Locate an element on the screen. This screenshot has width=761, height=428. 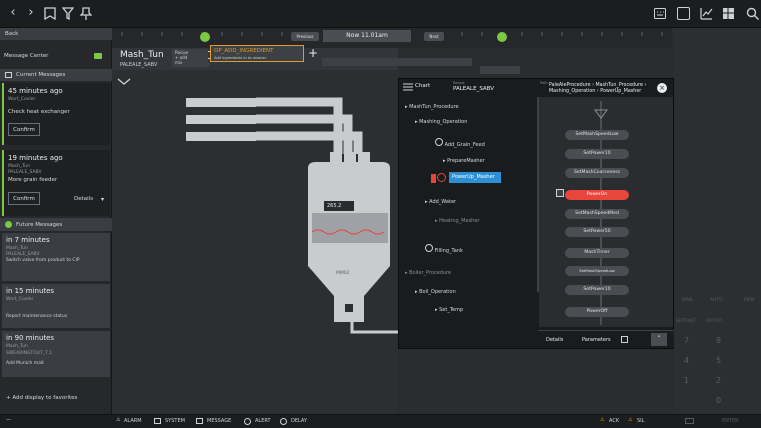
keypad-key: 7 is located at coordinates (686, 340).